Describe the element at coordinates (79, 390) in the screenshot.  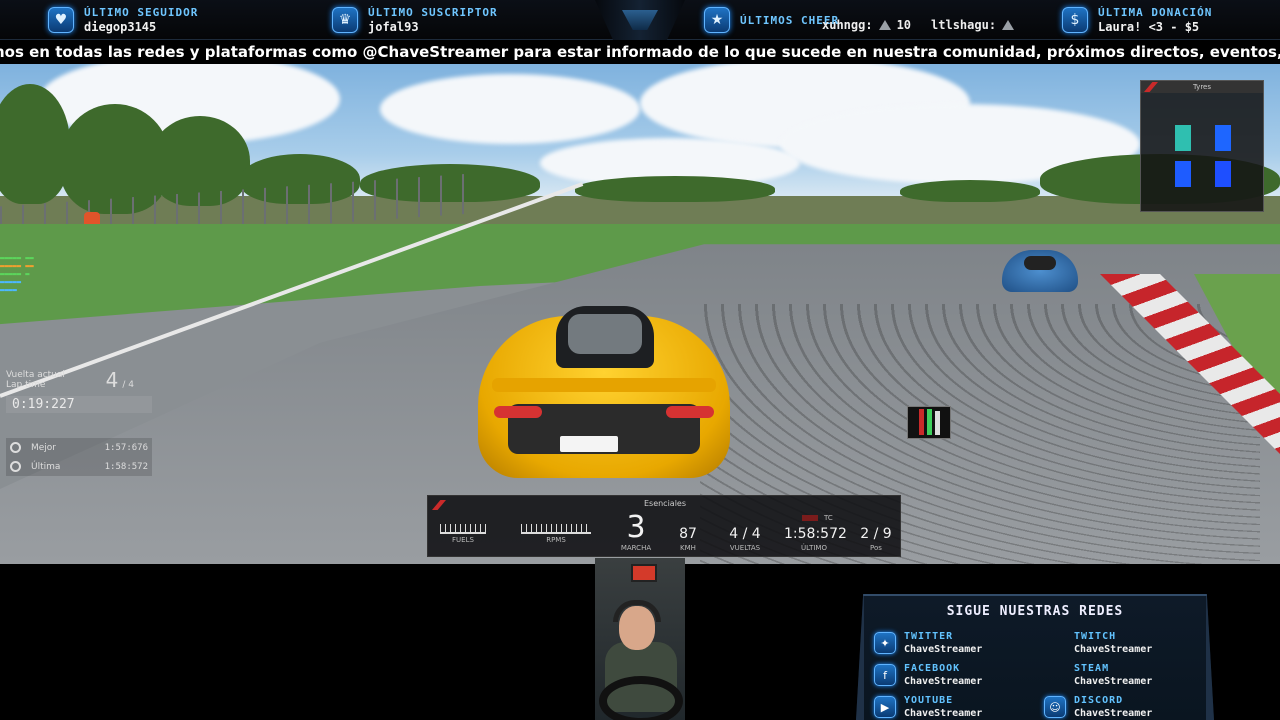
I see `lap-panel: Vuelta actual Lap time 4 / 4 0:19:227` at that location.